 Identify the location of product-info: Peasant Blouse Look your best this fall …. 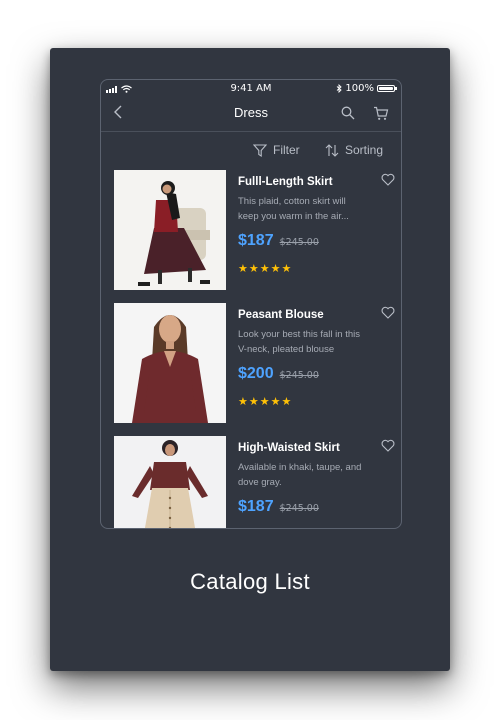
(317, 358).